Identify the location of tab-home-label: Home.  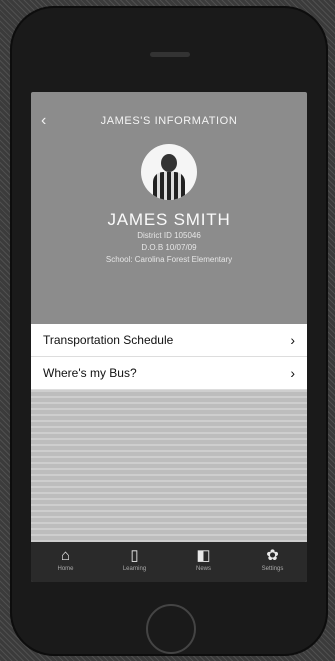
(65, 569).